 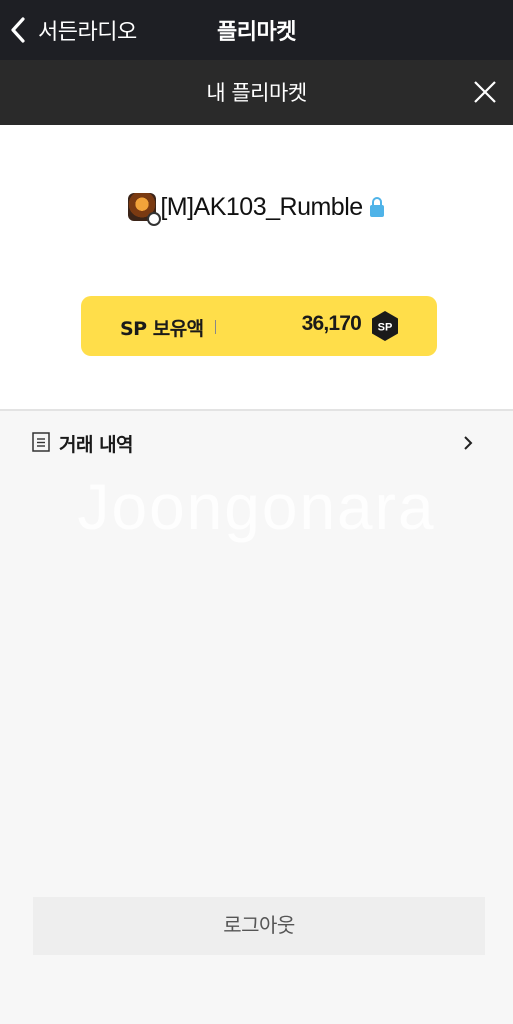 What do you see at coordinates (215, 327) in the screenshot?
I see `divider` at bounding box center [215, 327].